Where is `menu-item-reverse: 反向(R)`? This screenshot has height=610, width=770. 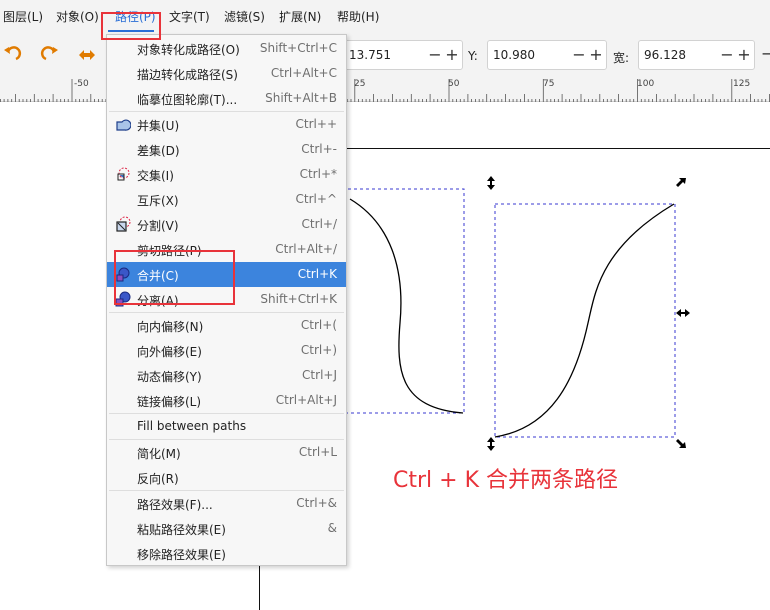
menu-item-reverse: 反向(R) is located at coordinates (226, 477).